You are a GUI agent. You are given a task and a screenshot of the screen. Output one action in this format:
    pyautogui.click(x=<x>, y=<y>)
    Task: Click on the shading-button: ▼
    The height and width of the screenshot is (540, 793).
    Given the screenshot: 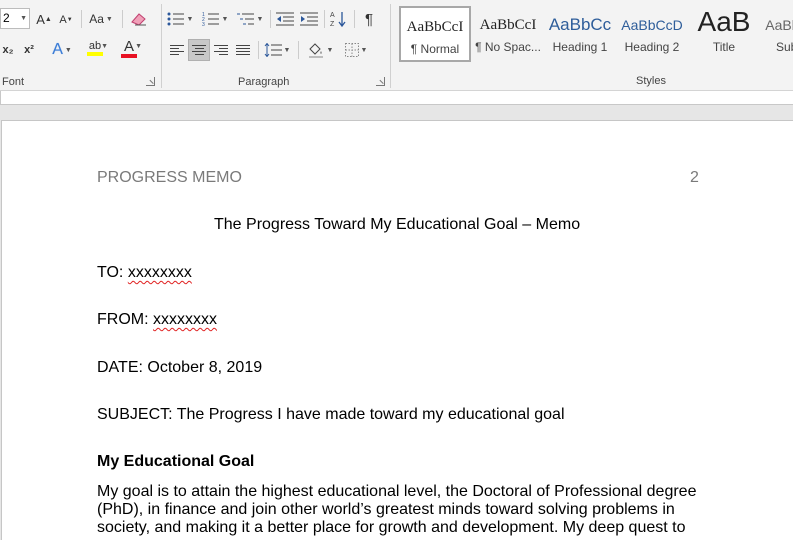 What is the action you would take?
    pyautogui.click(x=320, y=50)
    